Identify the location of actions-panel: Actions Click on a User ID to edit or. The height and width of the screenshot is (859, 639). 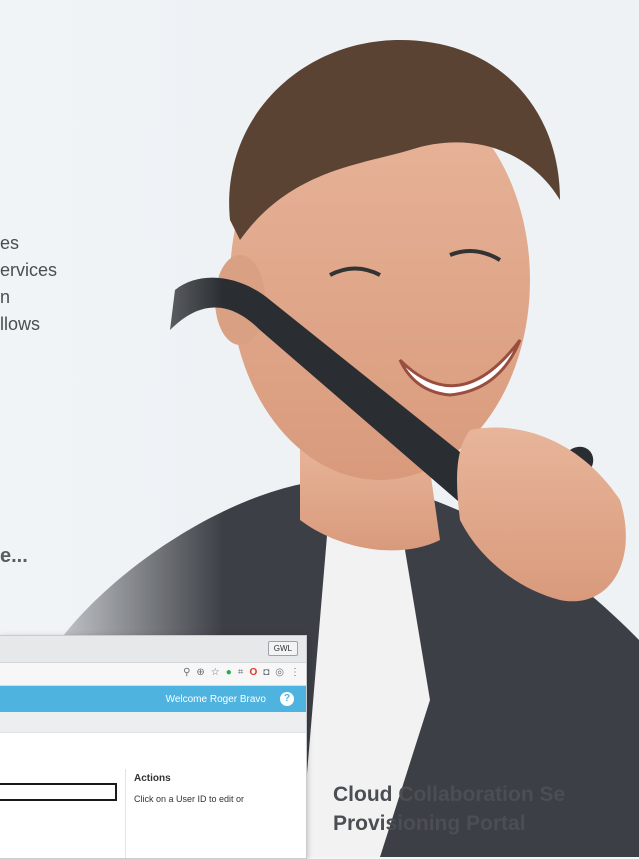
(212, 813).